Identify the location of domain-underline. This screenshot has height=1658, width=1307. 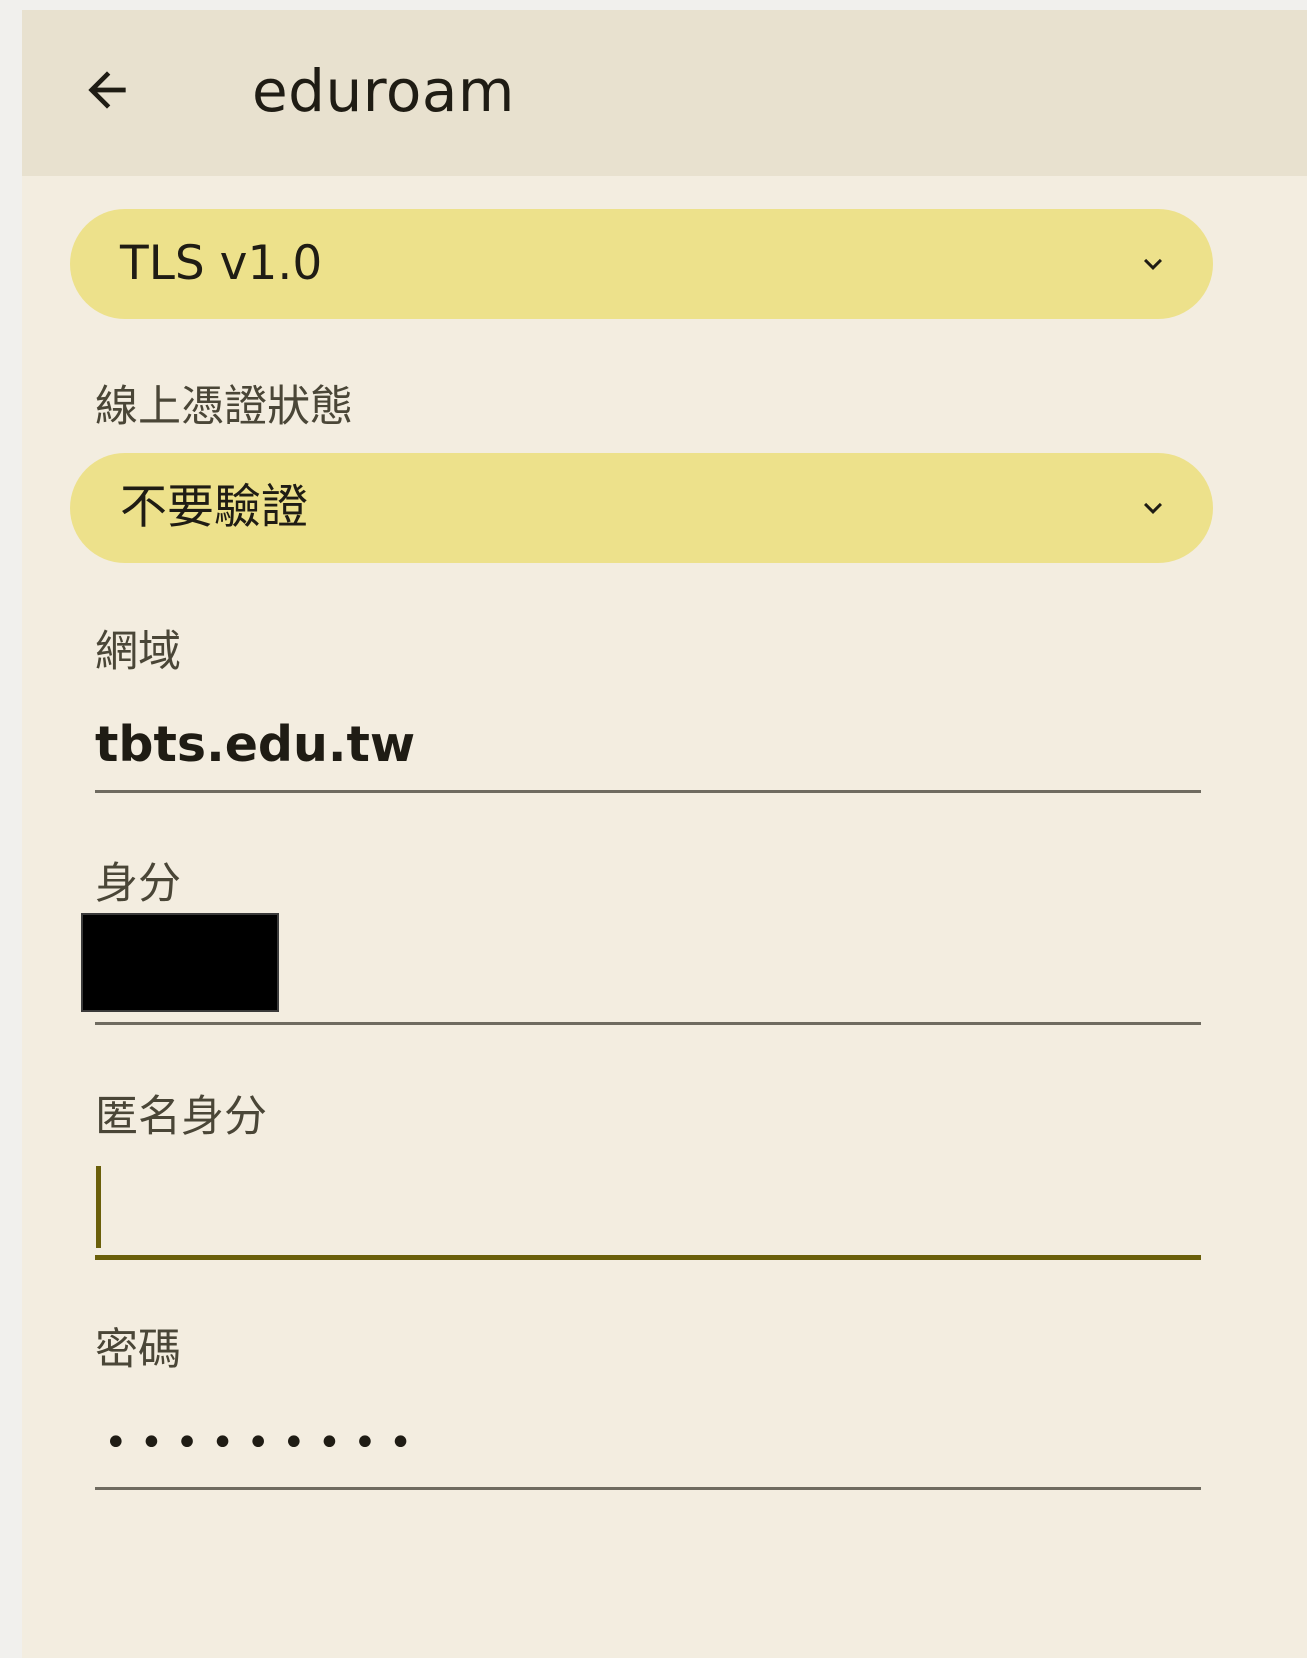
(648, 791).